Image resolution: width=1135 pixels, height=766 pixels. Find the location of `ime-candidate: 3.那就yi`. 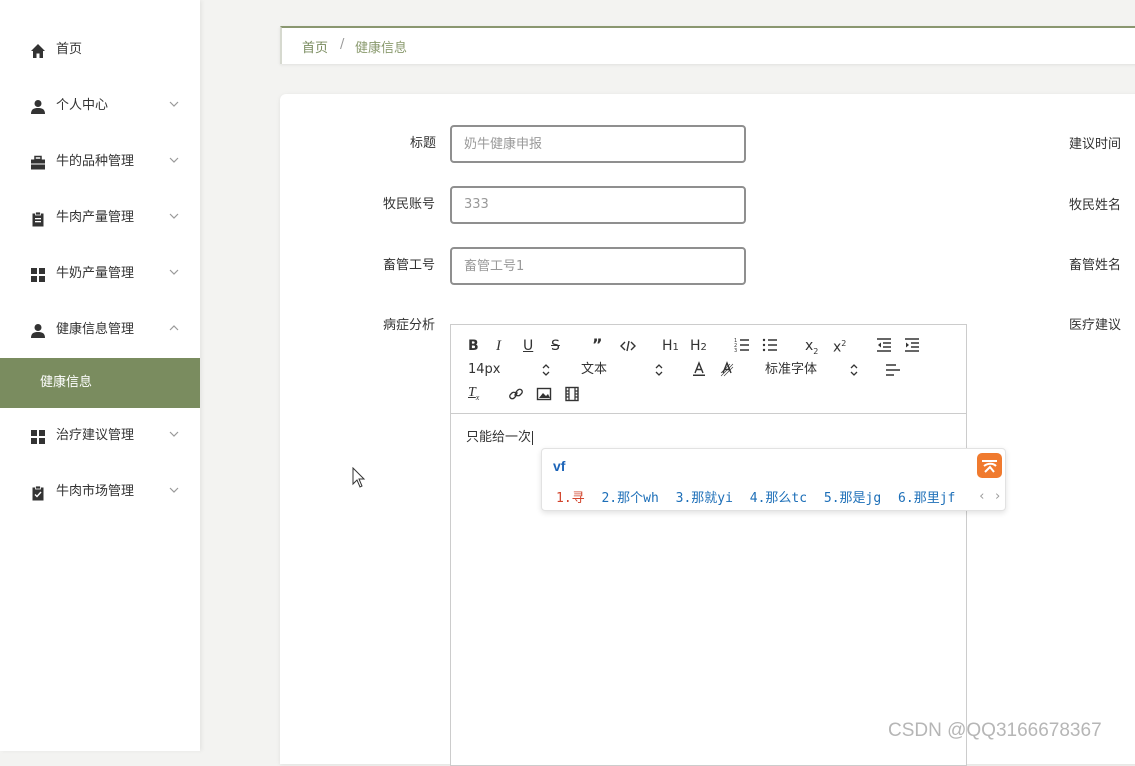

ime-candidate: 3.那就yi is located at coordinates (704, 498).